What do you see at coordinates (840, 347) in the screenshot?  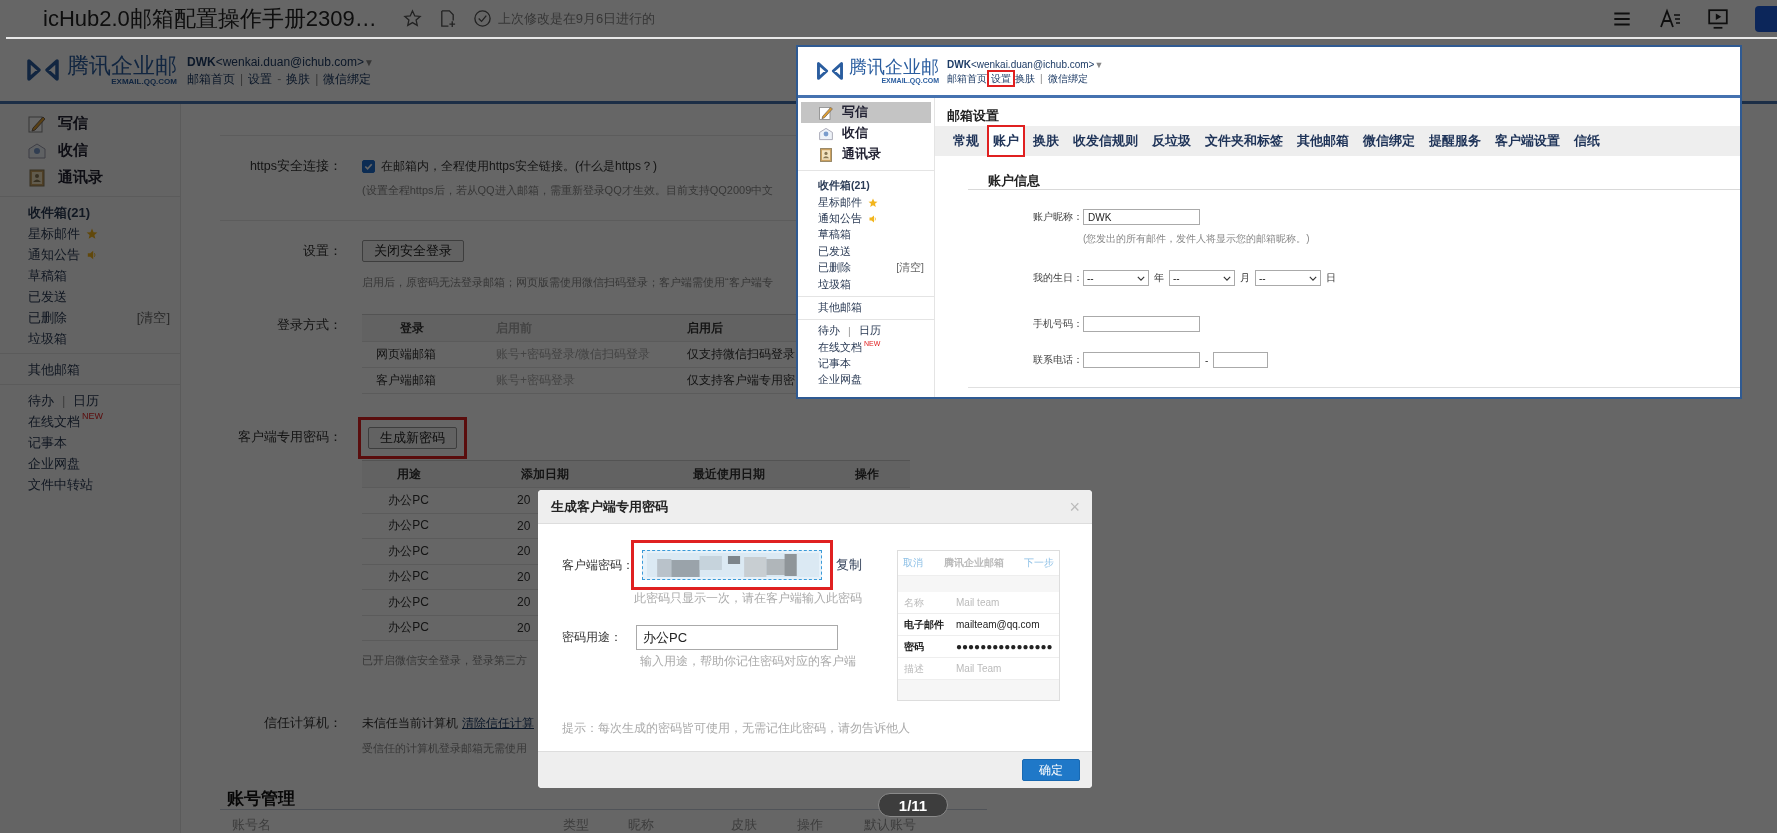 I see `folder-link: 在线文档` at bounding box center [840, 347].